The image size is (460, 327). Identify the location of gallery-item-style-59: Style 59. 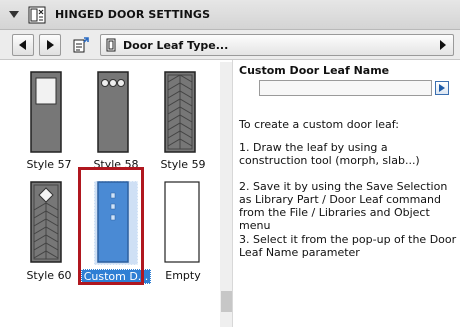
(183, 124).